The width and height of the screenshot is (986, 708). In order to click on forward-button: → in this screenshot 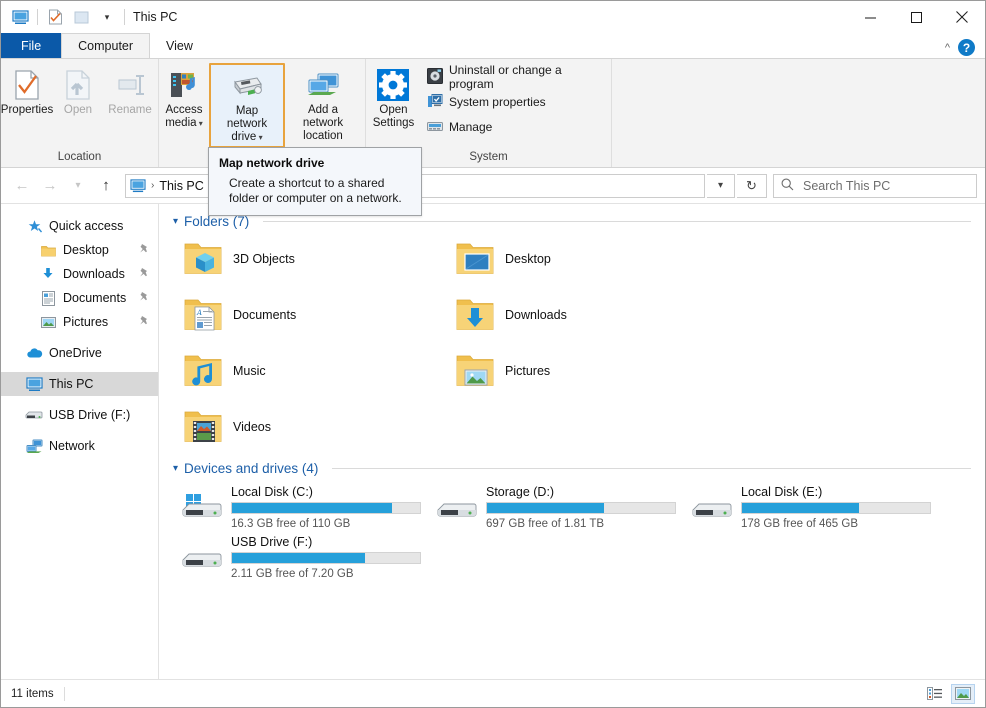, I will do `click(50, 186)`.